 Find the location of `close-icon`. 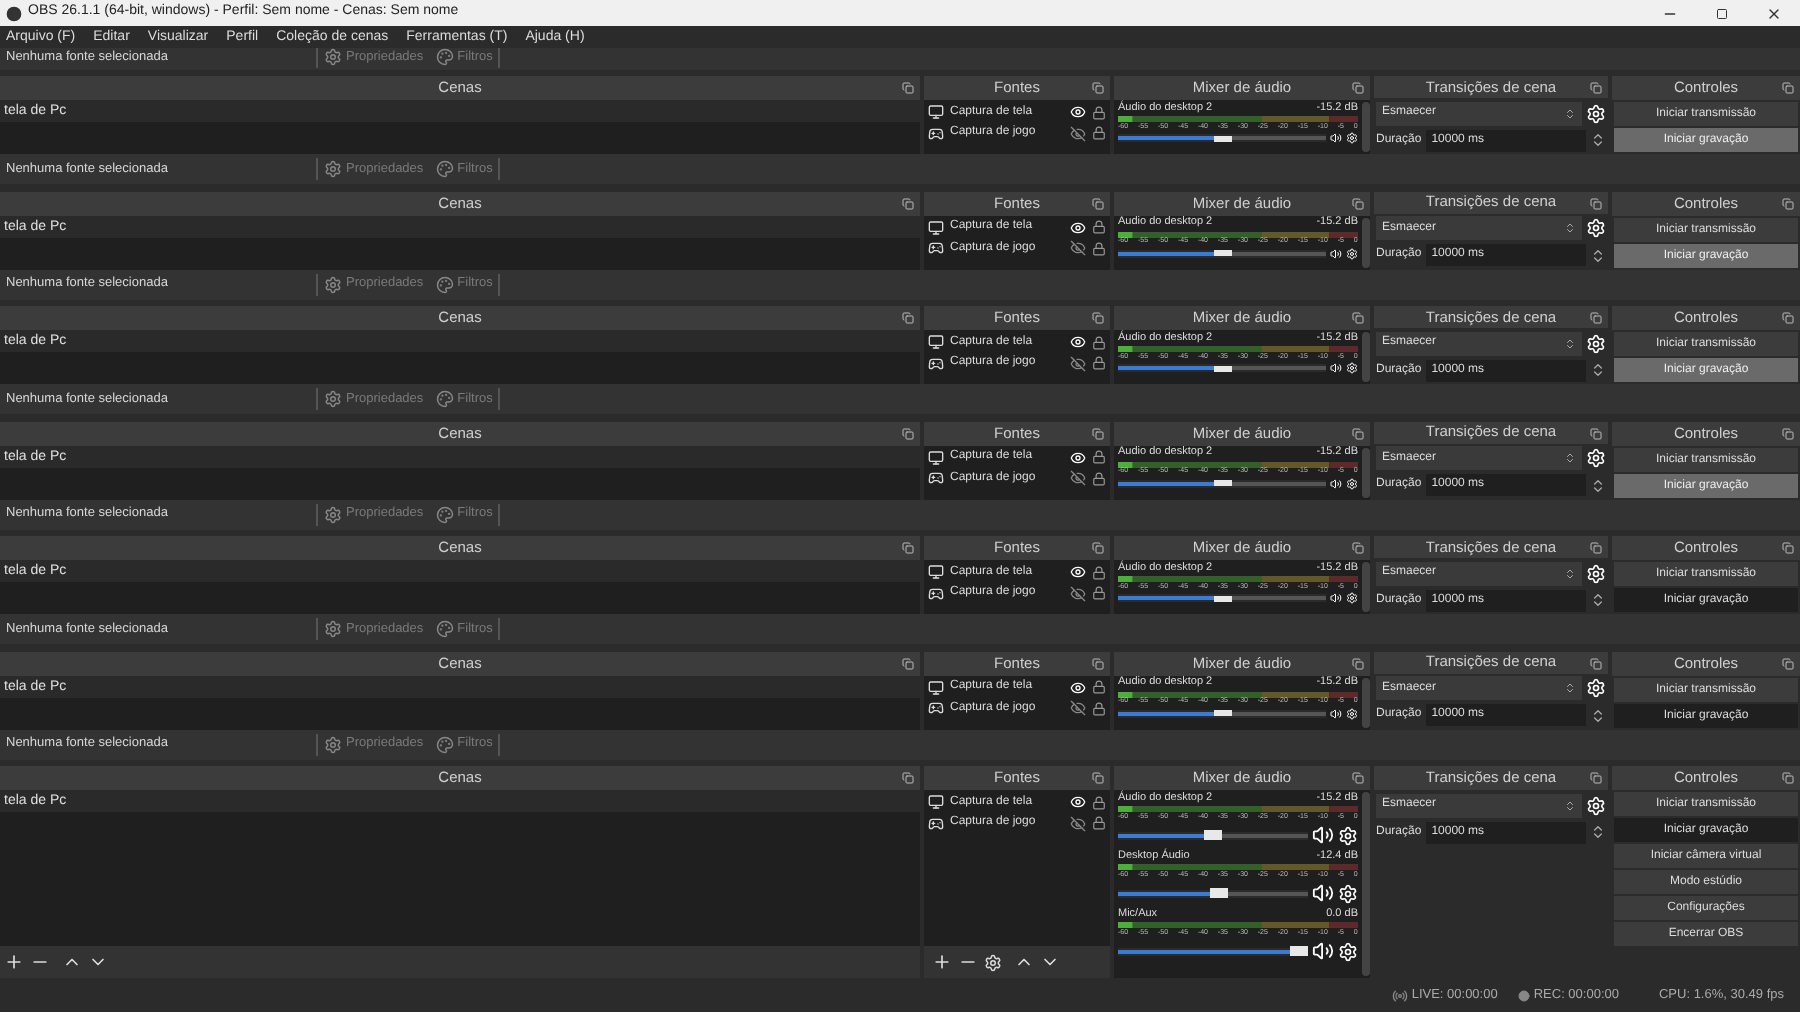

close-icon is located at coordinates (1774, 13).